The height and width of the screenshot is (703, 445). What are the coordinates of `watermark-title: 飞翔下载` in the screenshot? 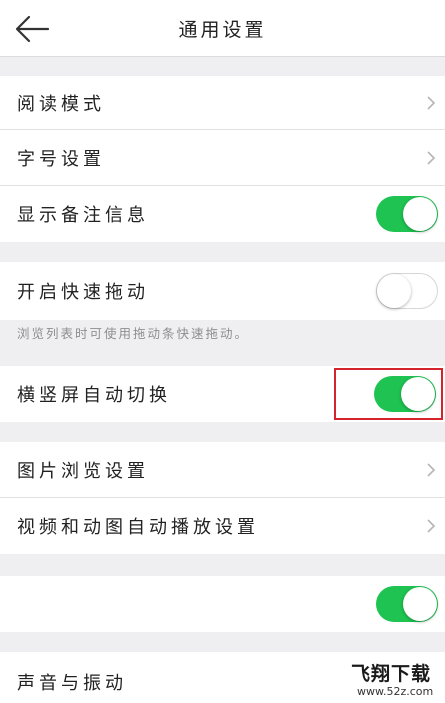 It's located at (391, 674).